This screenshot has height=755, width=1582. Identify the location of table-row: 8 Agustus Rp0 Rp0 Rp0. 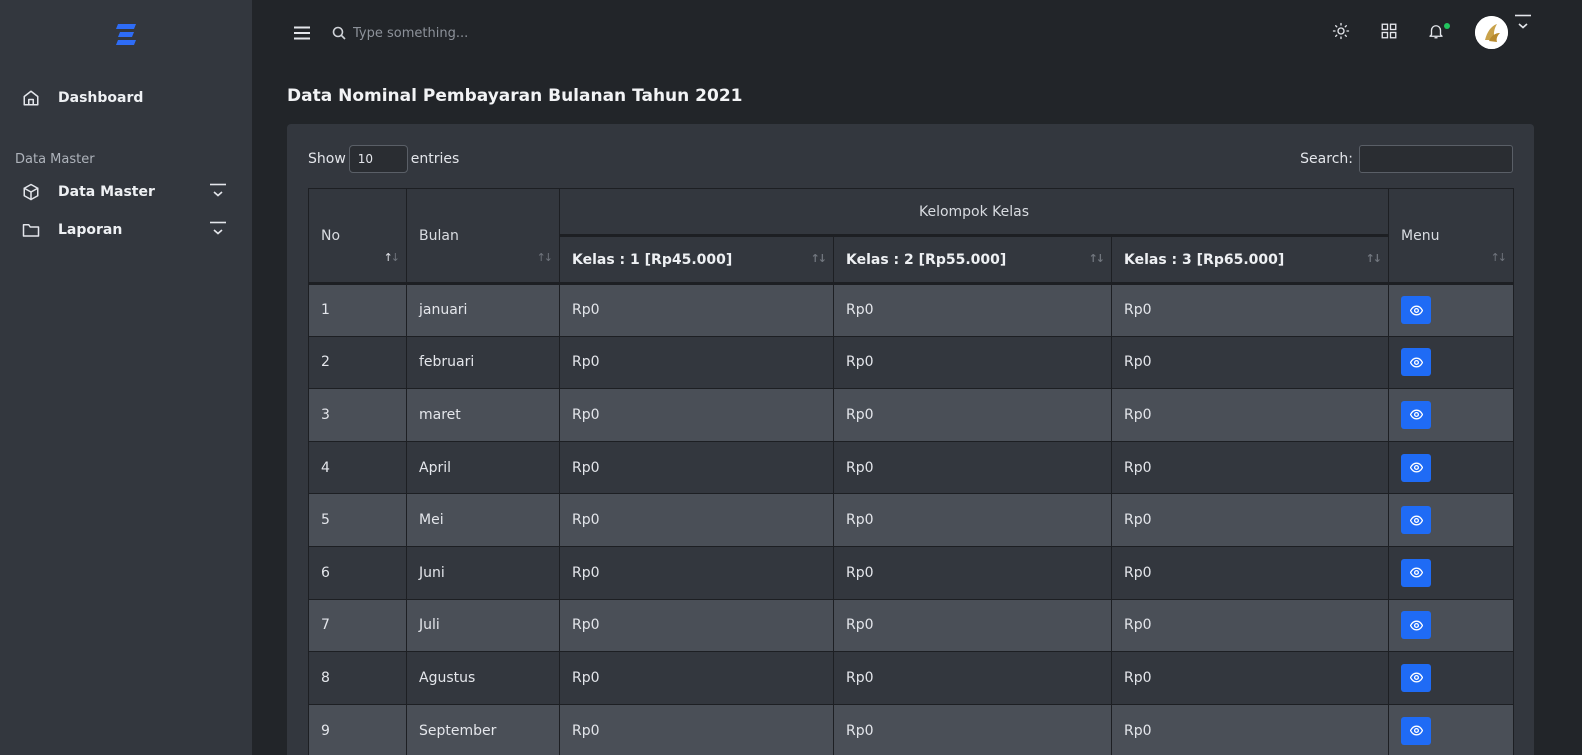
(911, 678).